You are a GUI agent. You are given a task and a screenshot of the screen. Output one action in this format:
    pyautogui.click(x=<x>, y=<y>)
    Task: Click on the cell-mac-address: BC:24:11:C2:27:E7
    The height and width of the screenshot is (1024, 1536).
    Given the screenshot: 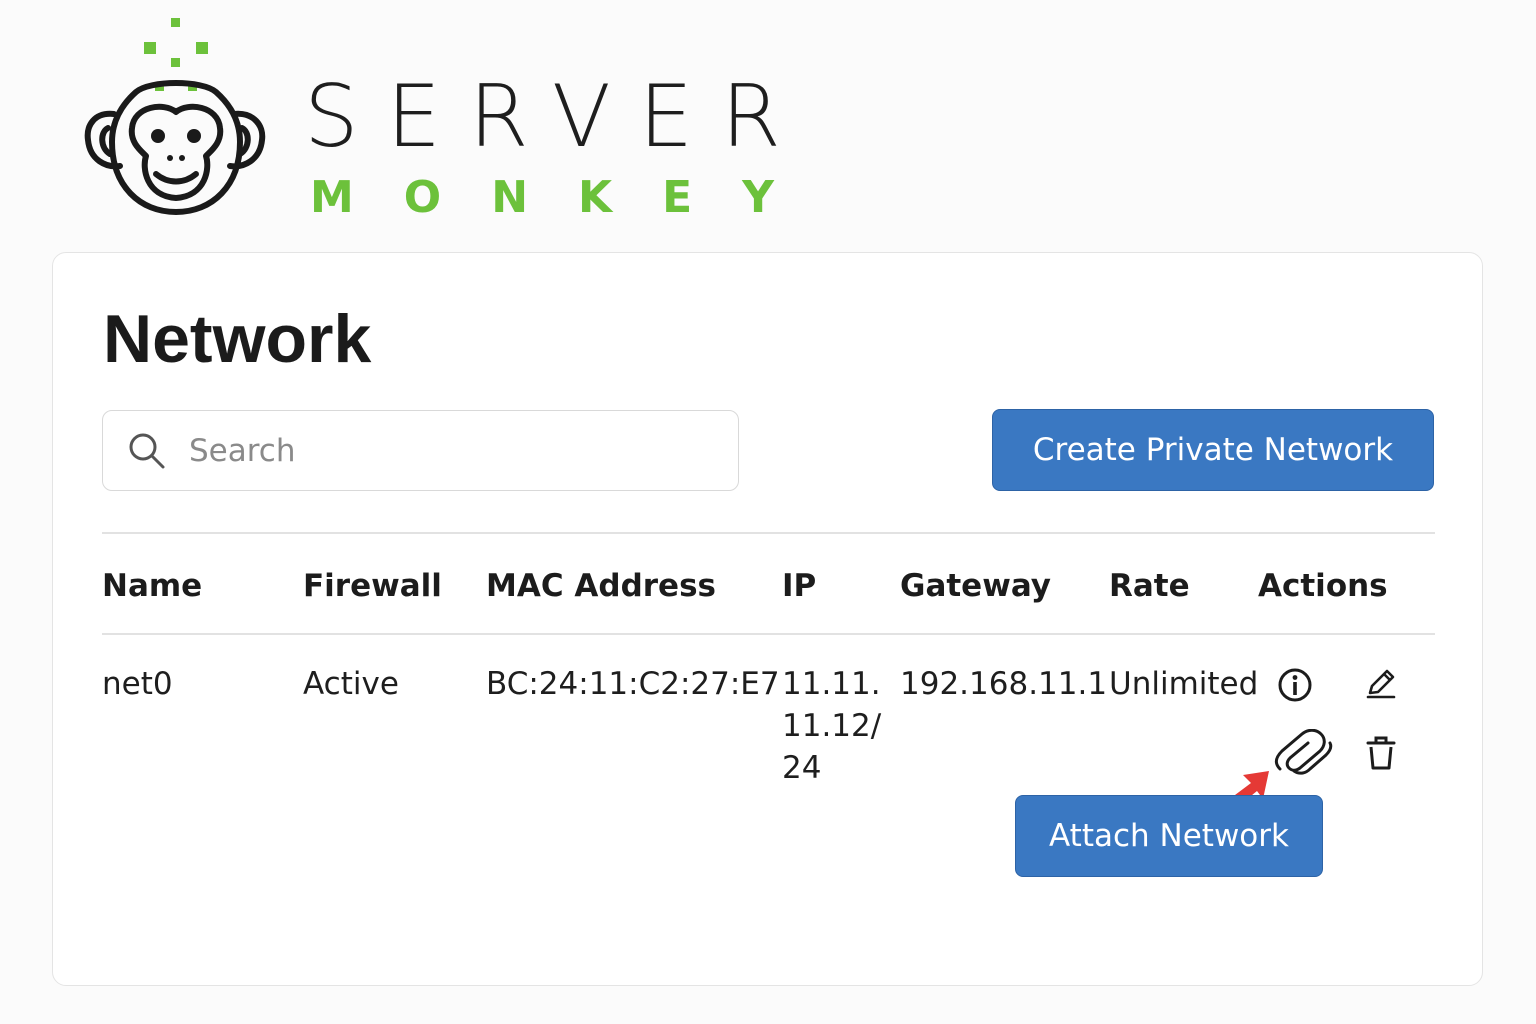 What is the action you would take?
    pyautogui.click(x=633, y=684)
    